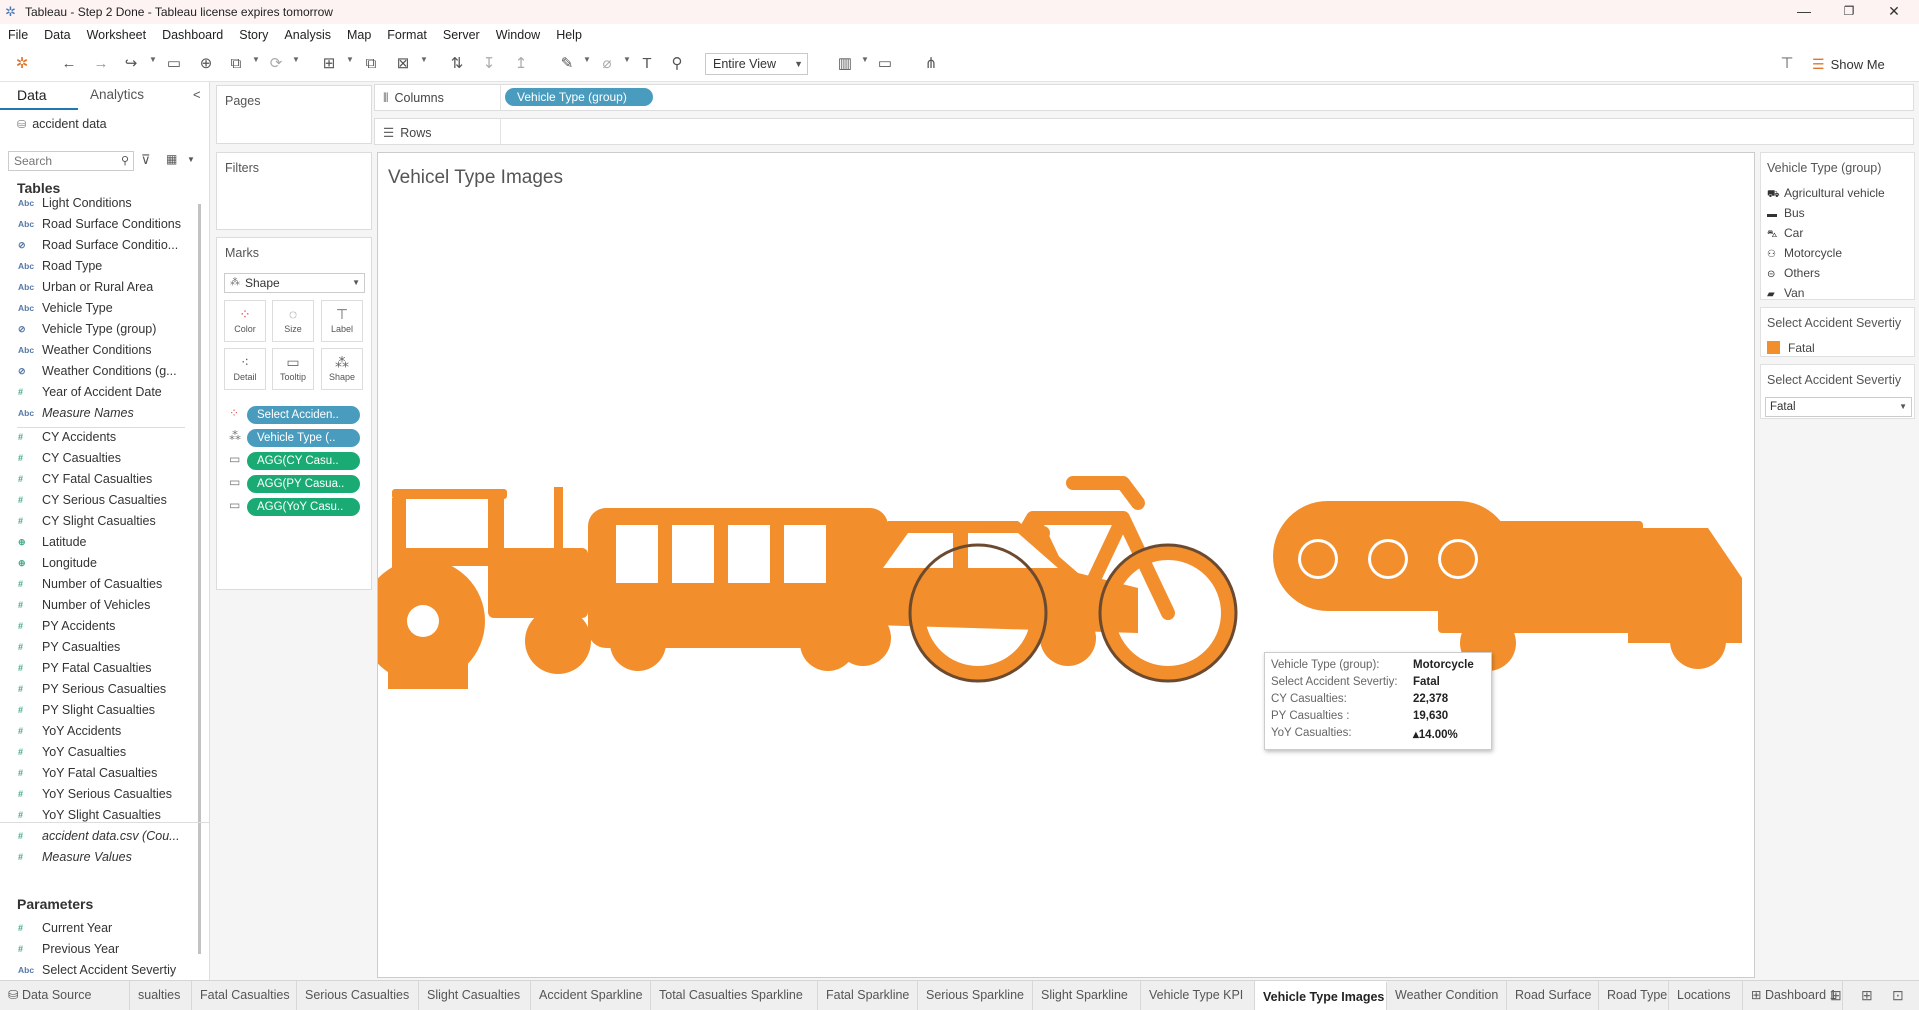 The height and width of the screenshot is (1010, 1919). What do you see at coordinates (1793, 995) in the screenshot?
I see `sheet-tab: ⊞ Dashboard 1` at bounding box center [1793, 995].